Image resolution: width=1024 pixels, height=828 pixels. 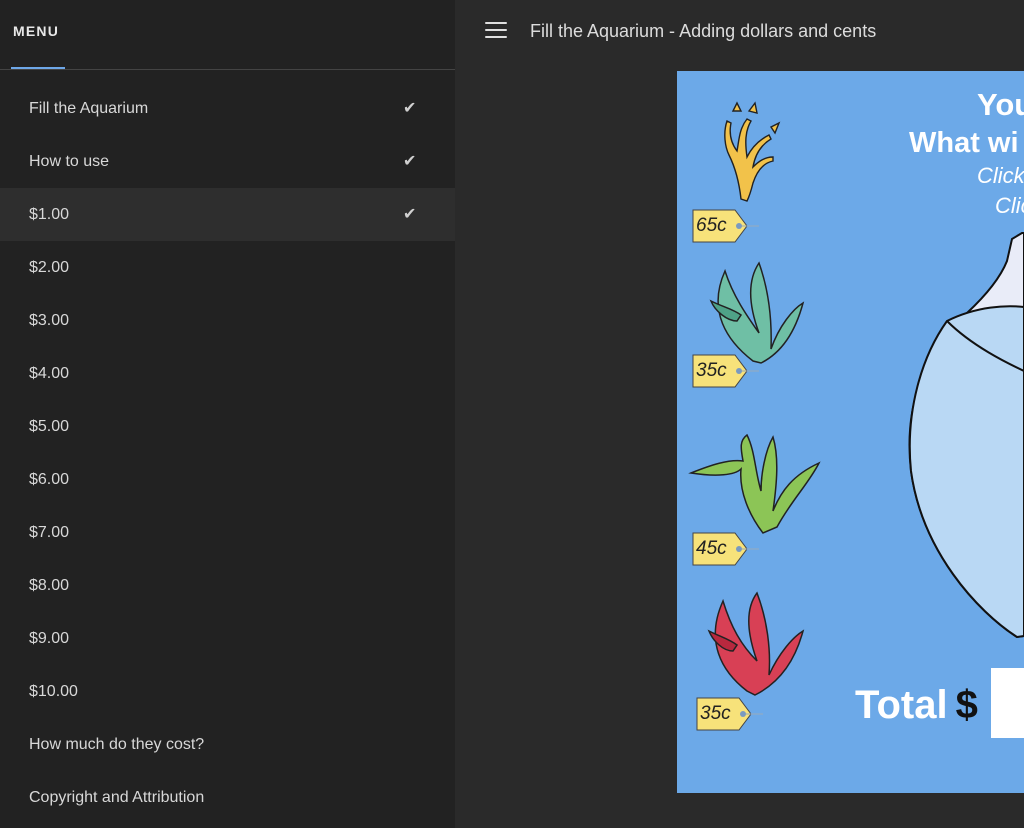 What do you see at coordinates (49, 532) in the screenshot?
I see `menu-item-label: $7.00` at bounding box center [49, 532].